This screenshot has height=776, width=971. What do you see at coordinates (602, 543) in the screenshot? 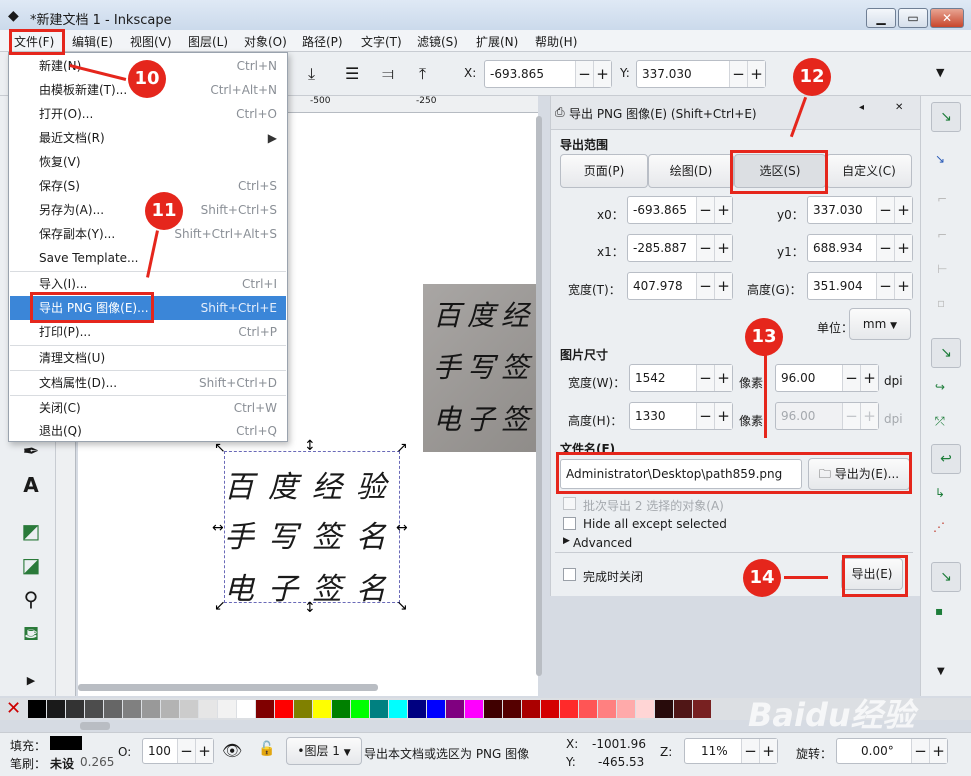
I see `advanced-expander: Advanced` at bounding box center [602, 543].